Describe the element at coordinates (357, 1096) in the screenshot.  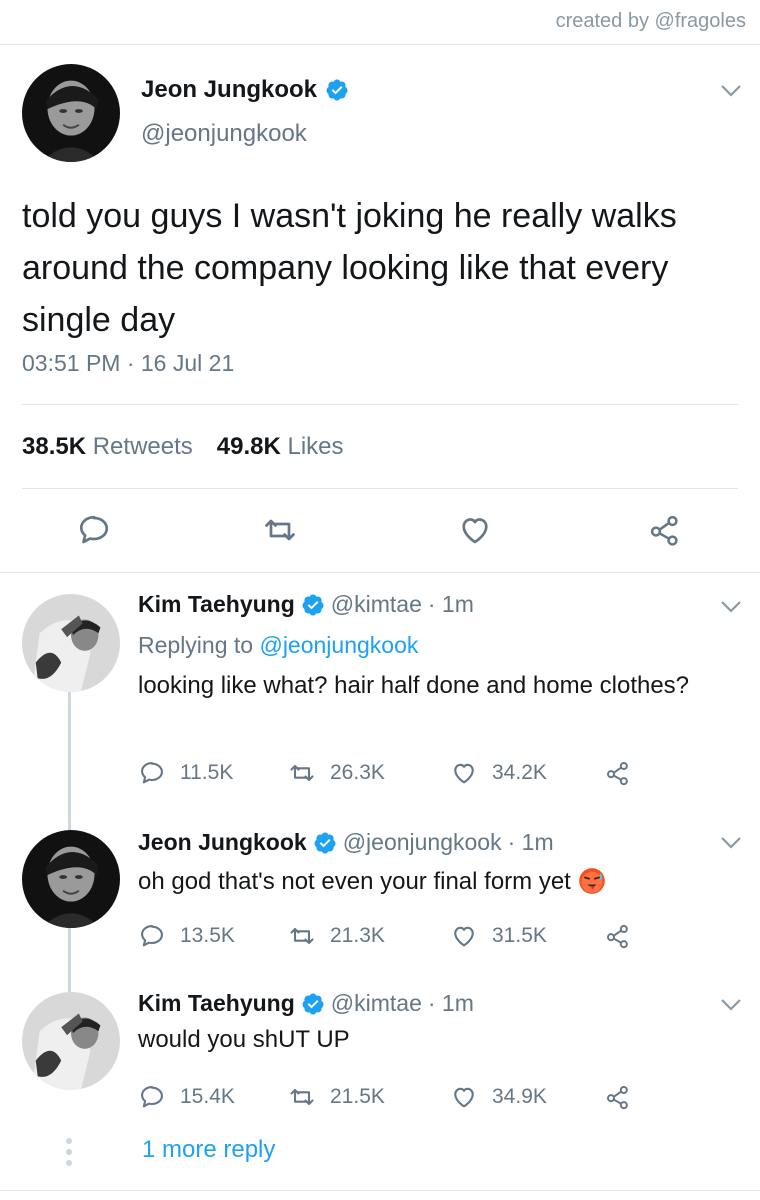
I see `retweet-count: 21.5K` at that location.